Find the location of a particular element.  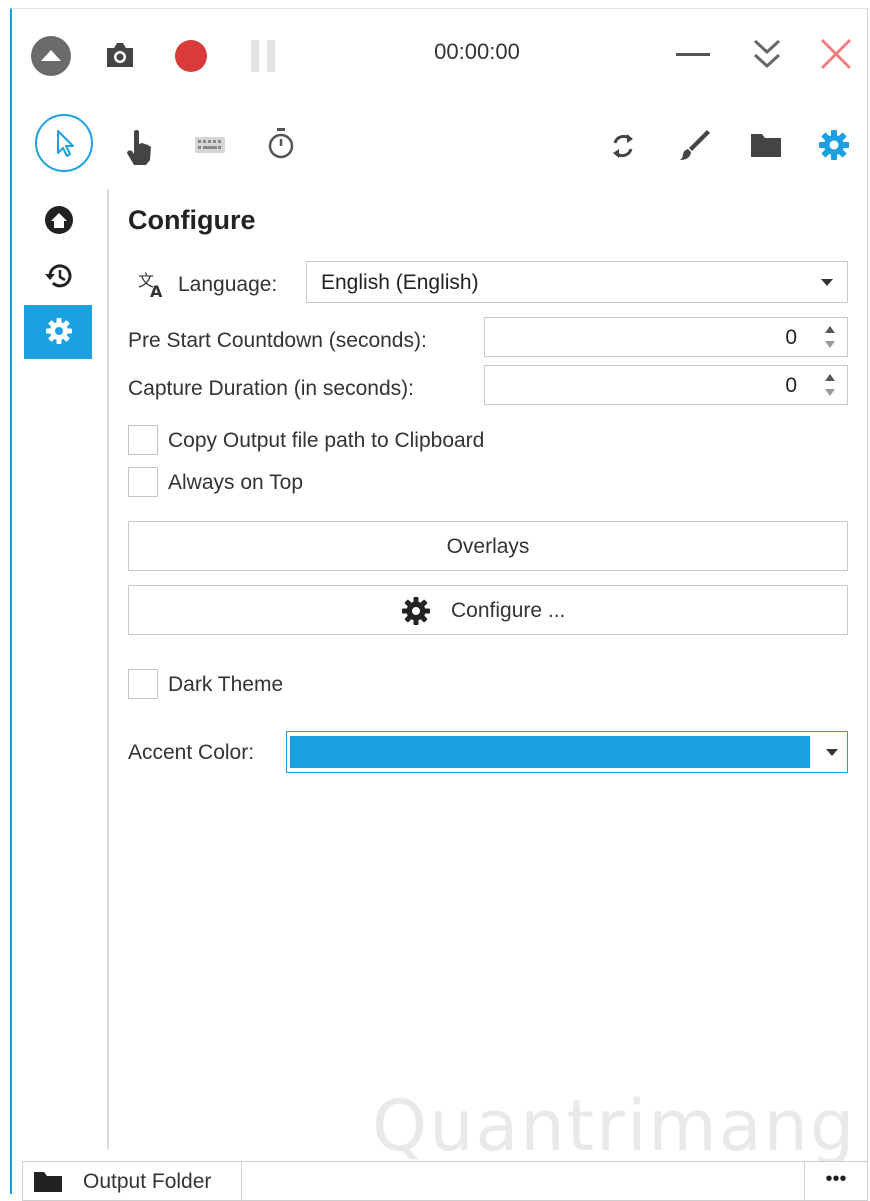

countdown-value: 0 is located at coordinates (791, 337).